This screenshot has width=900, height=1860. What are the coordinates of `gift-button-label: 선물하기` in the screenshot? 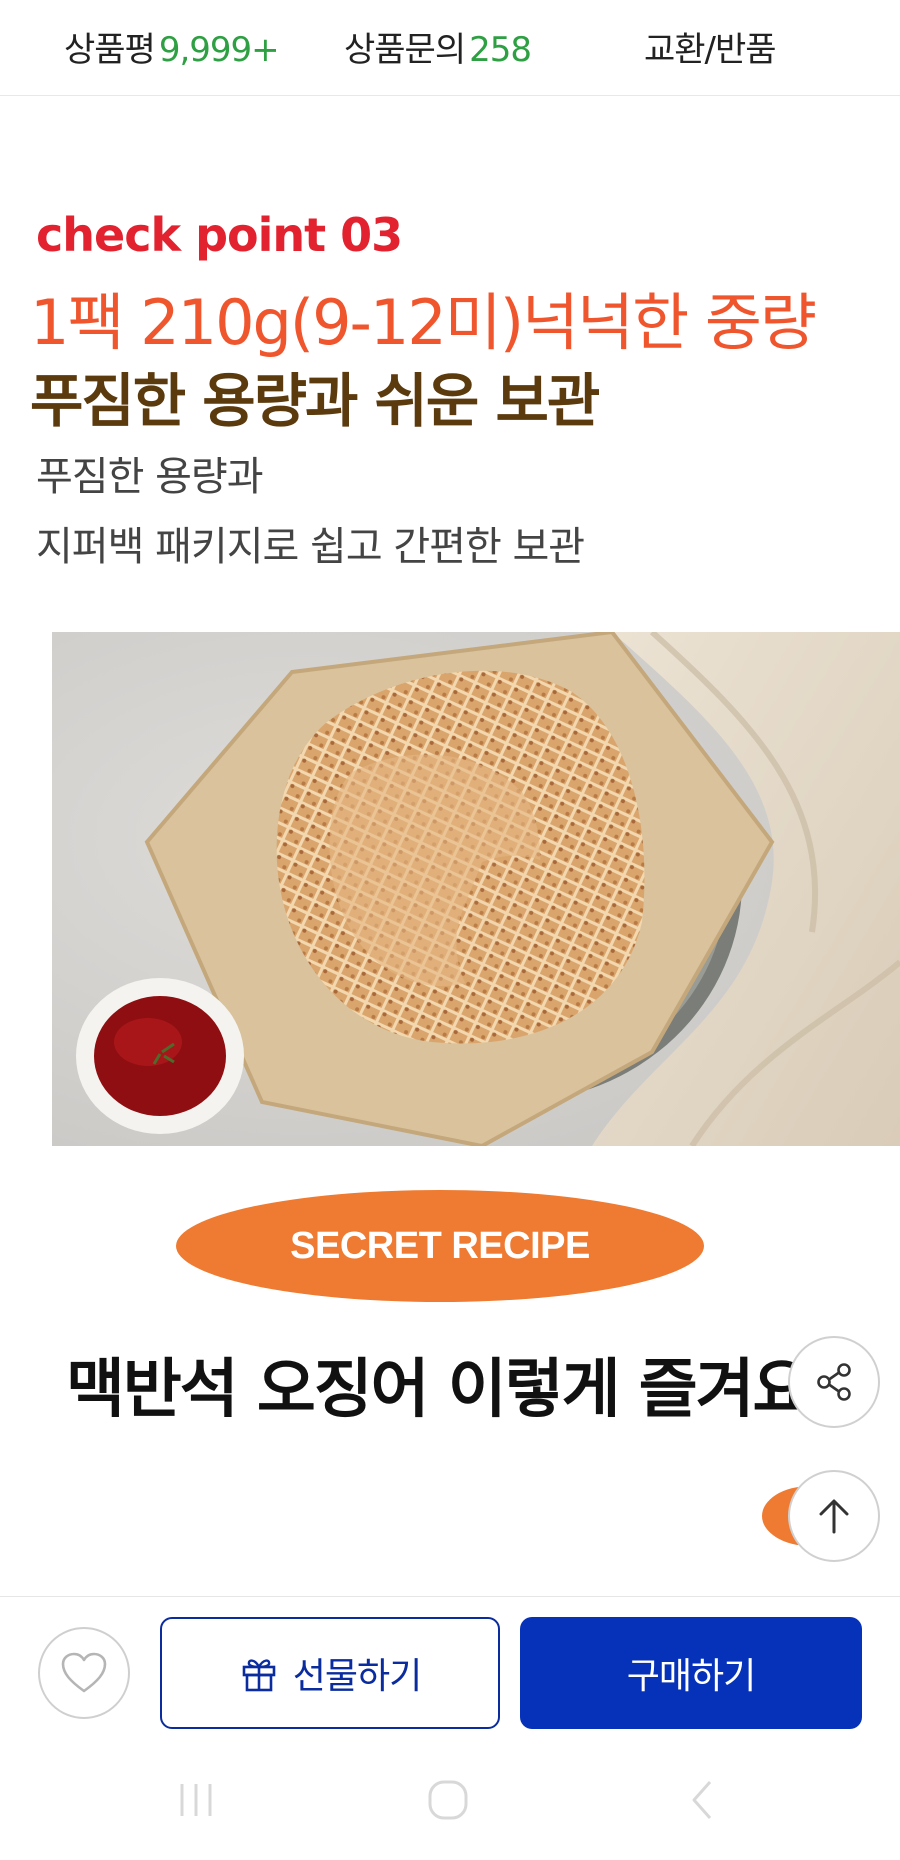 It's located at (357, 1676).